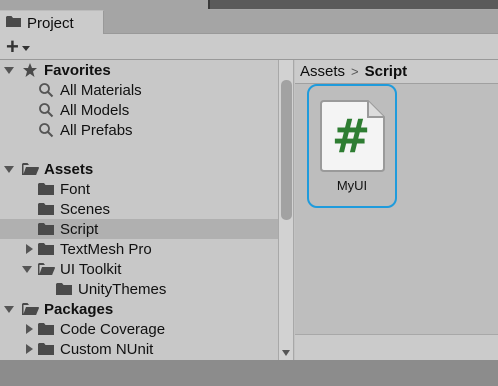 The image size is (498, 386). Describe the element at coordinates (30, 70) in the screenshot. I see `star-icon` at that location.